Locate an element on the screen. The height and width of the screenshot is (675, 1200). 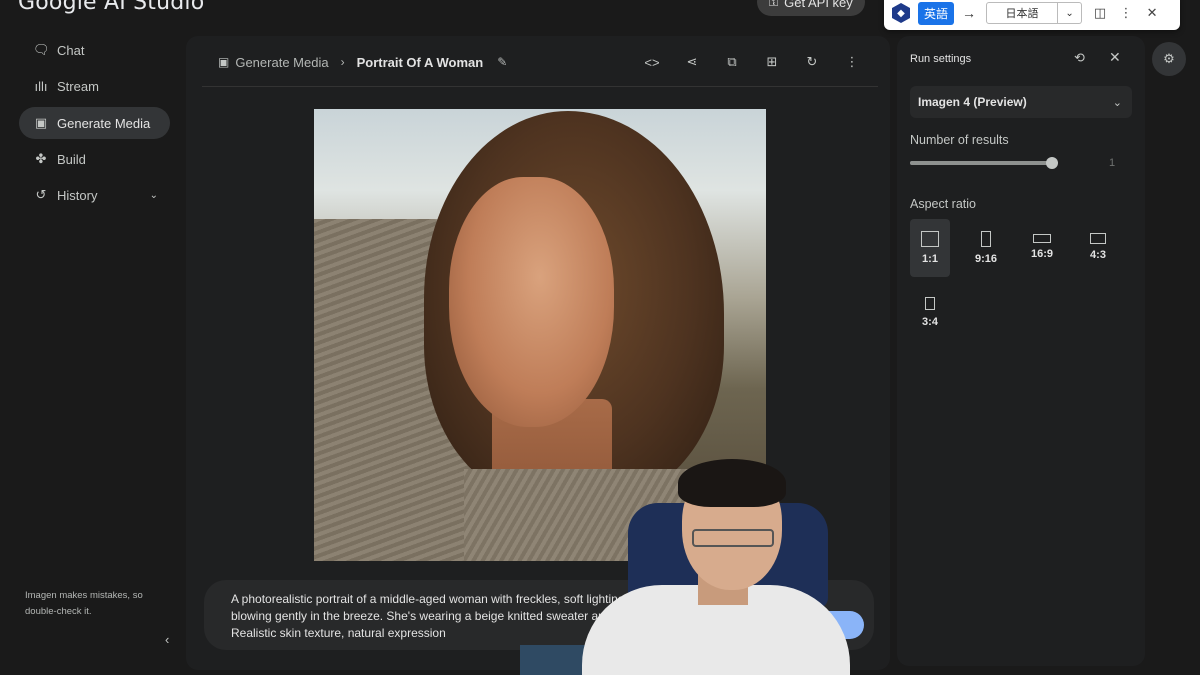
puzzle-icon: ✤ is located at coordinates (41, 158).